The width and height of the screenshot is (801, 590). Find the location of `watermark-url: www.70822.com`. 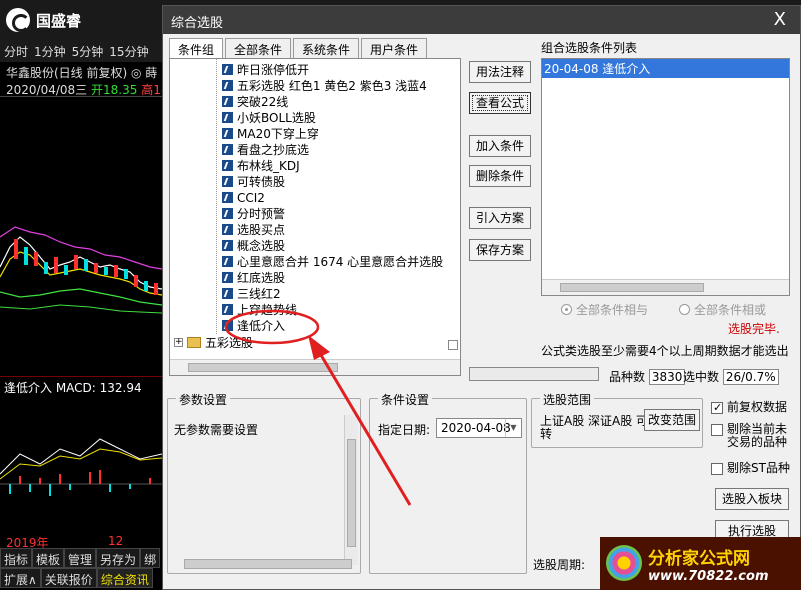

watermark-url: www.70822.com is located at coordinates (708, 576).